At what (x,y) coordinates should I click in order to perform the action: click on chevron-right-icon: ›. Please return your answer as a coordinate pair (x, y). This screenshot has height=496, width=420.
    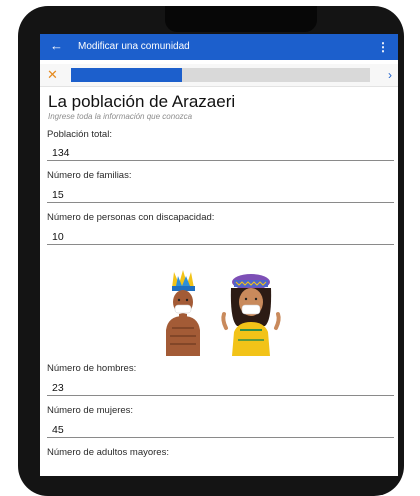
    Looking at the image, I should click on (390, 75).